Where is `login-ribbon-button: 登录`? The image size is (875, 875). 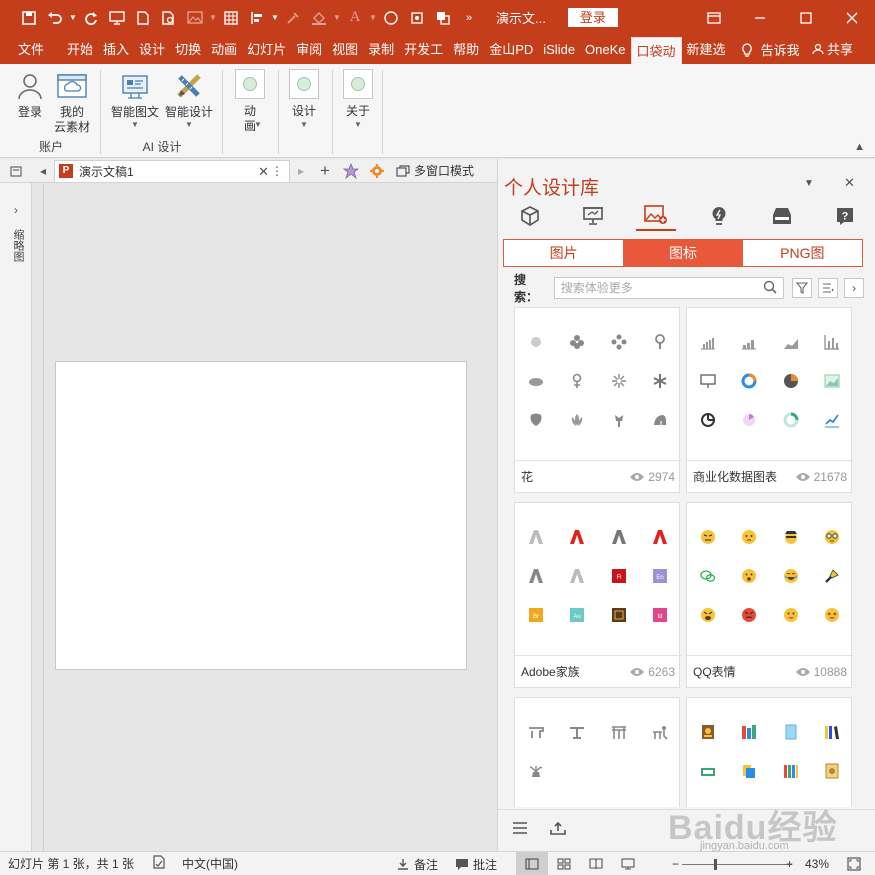 login-ribbon-button: 登录 is located at coordinates (30, 95).